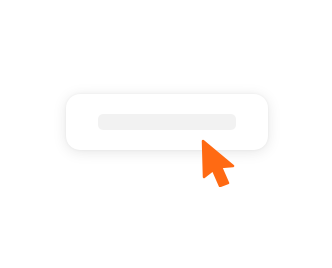 Image resolution: width=332 pixels, height=268 pixels. I want to click on pointer-cursor-icon, so click(218, 162).